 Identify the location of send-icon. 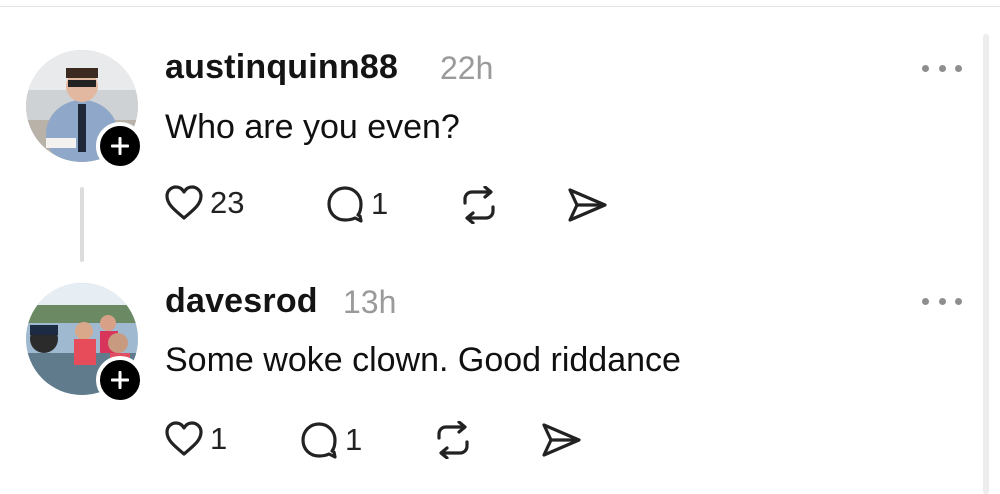
(561, 440).